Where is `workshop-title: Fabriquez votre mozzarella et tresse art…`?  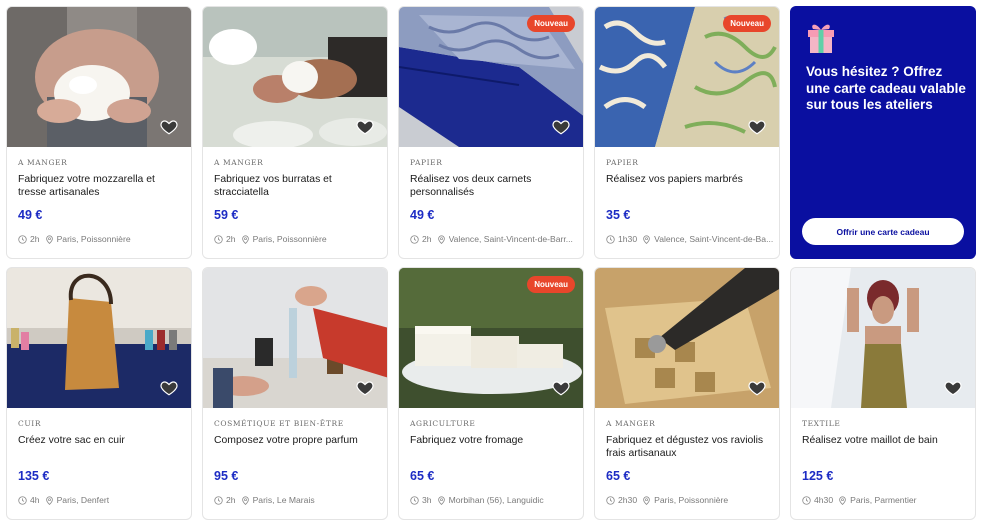 workshop-title: Fabriquez votre mozzarella et tresse art… is located at coordinates (100, 186).